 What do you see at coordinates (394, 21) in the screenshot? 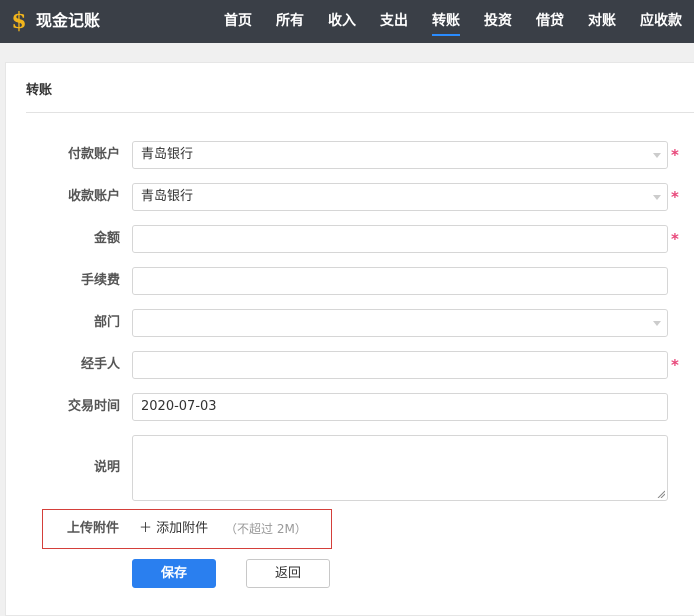
I see `nav-item-expense: 支出` at bounding box center [394, 21].